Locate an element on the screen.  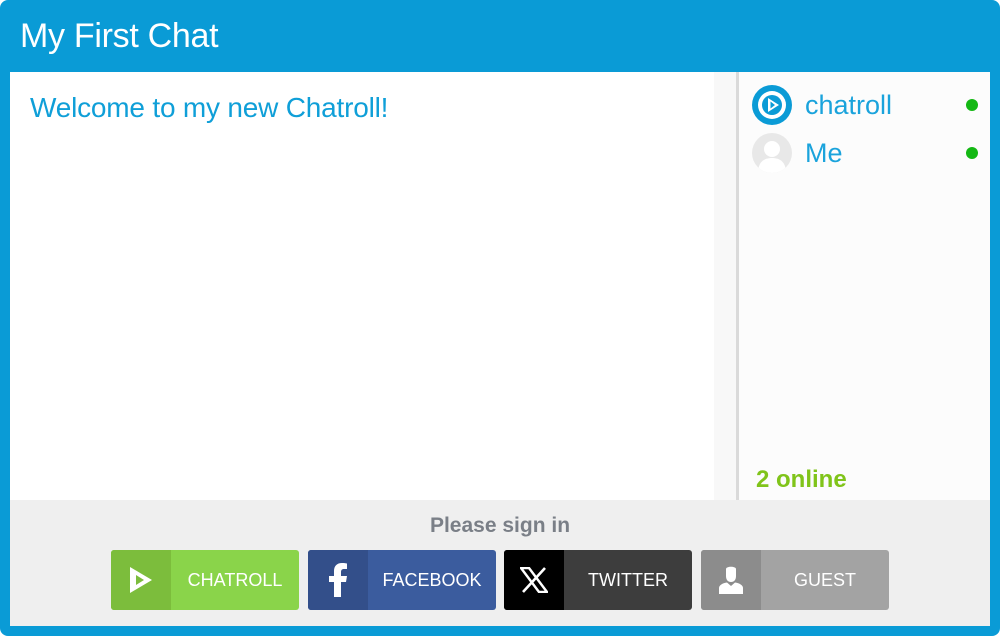
online-count: 2 online is located at coordinates (801, 479).